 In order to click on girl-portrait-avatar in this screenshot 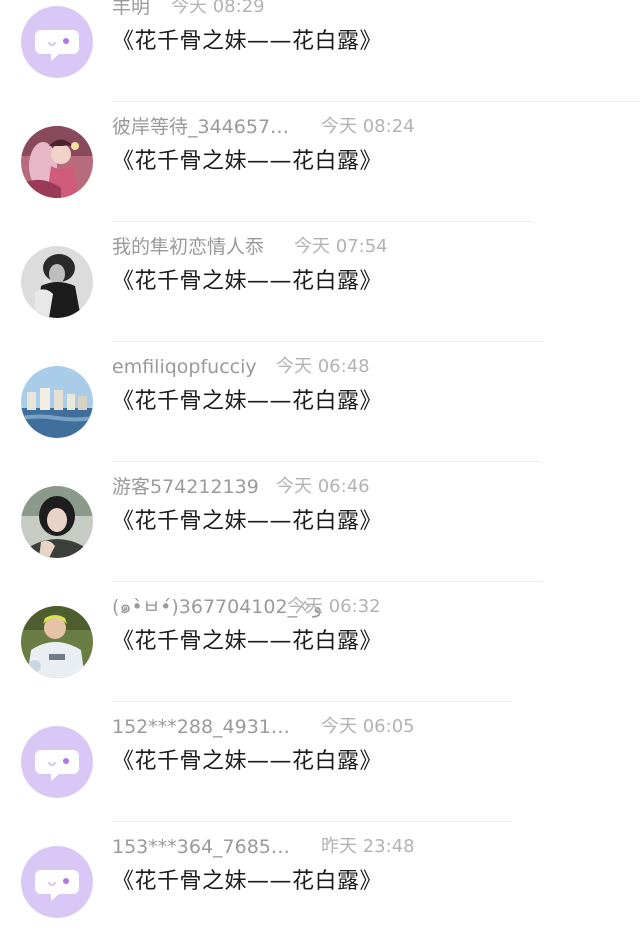, I will do `click(57, 522)`.